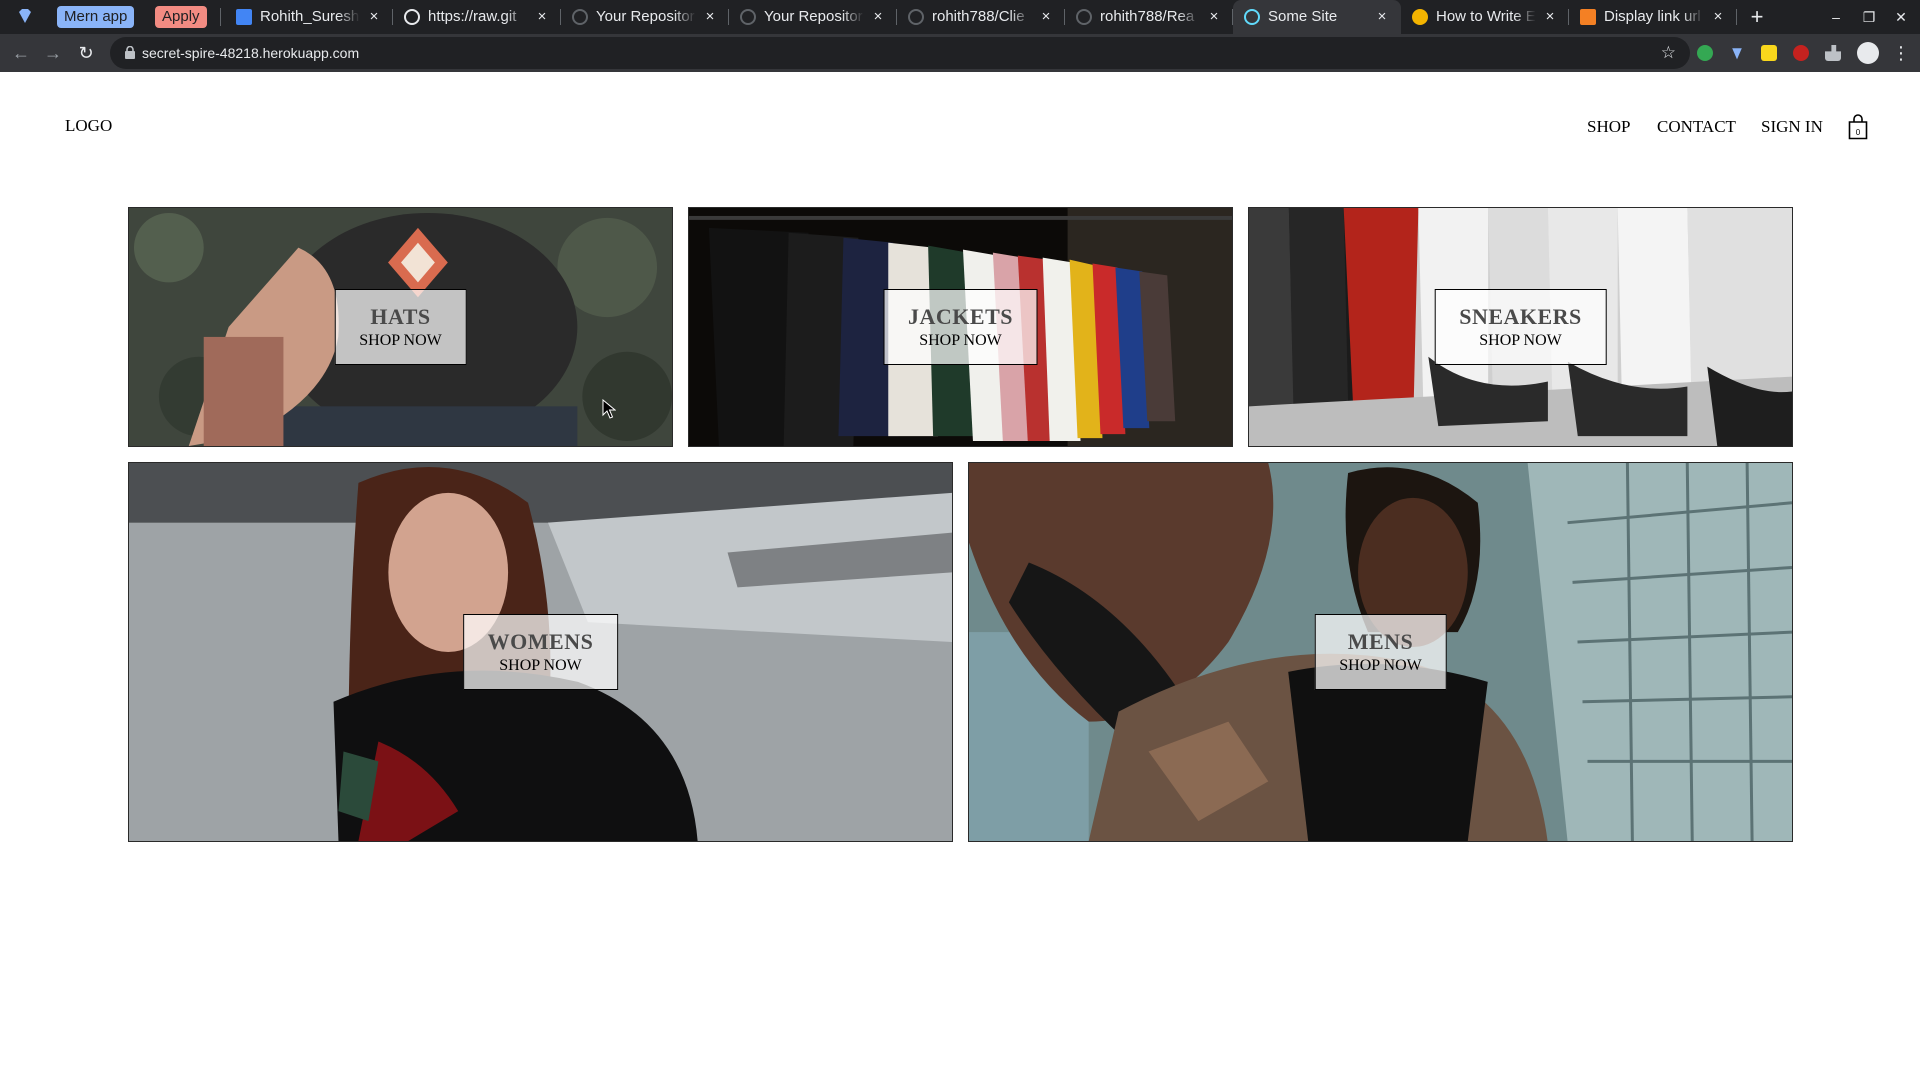  Describe the element at coordinates (1303, 16) in the screenshot. I see `tab-title: Some Site` at that location.